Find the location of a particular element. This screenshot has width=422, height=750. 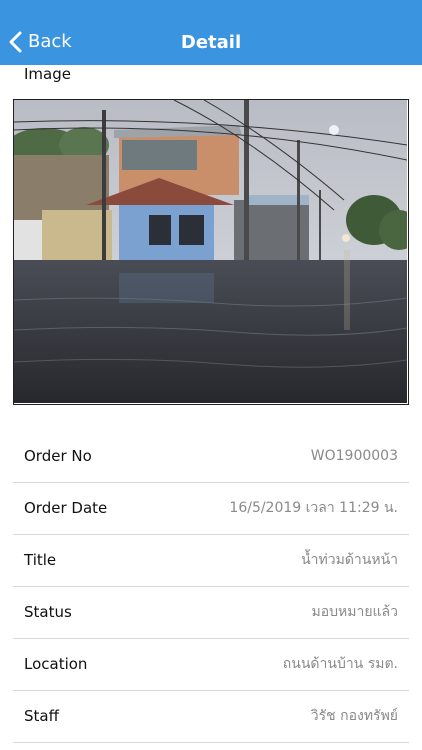

detail-row-status: Status มอบหมายแล้ว is located at coordinates (211, 613).